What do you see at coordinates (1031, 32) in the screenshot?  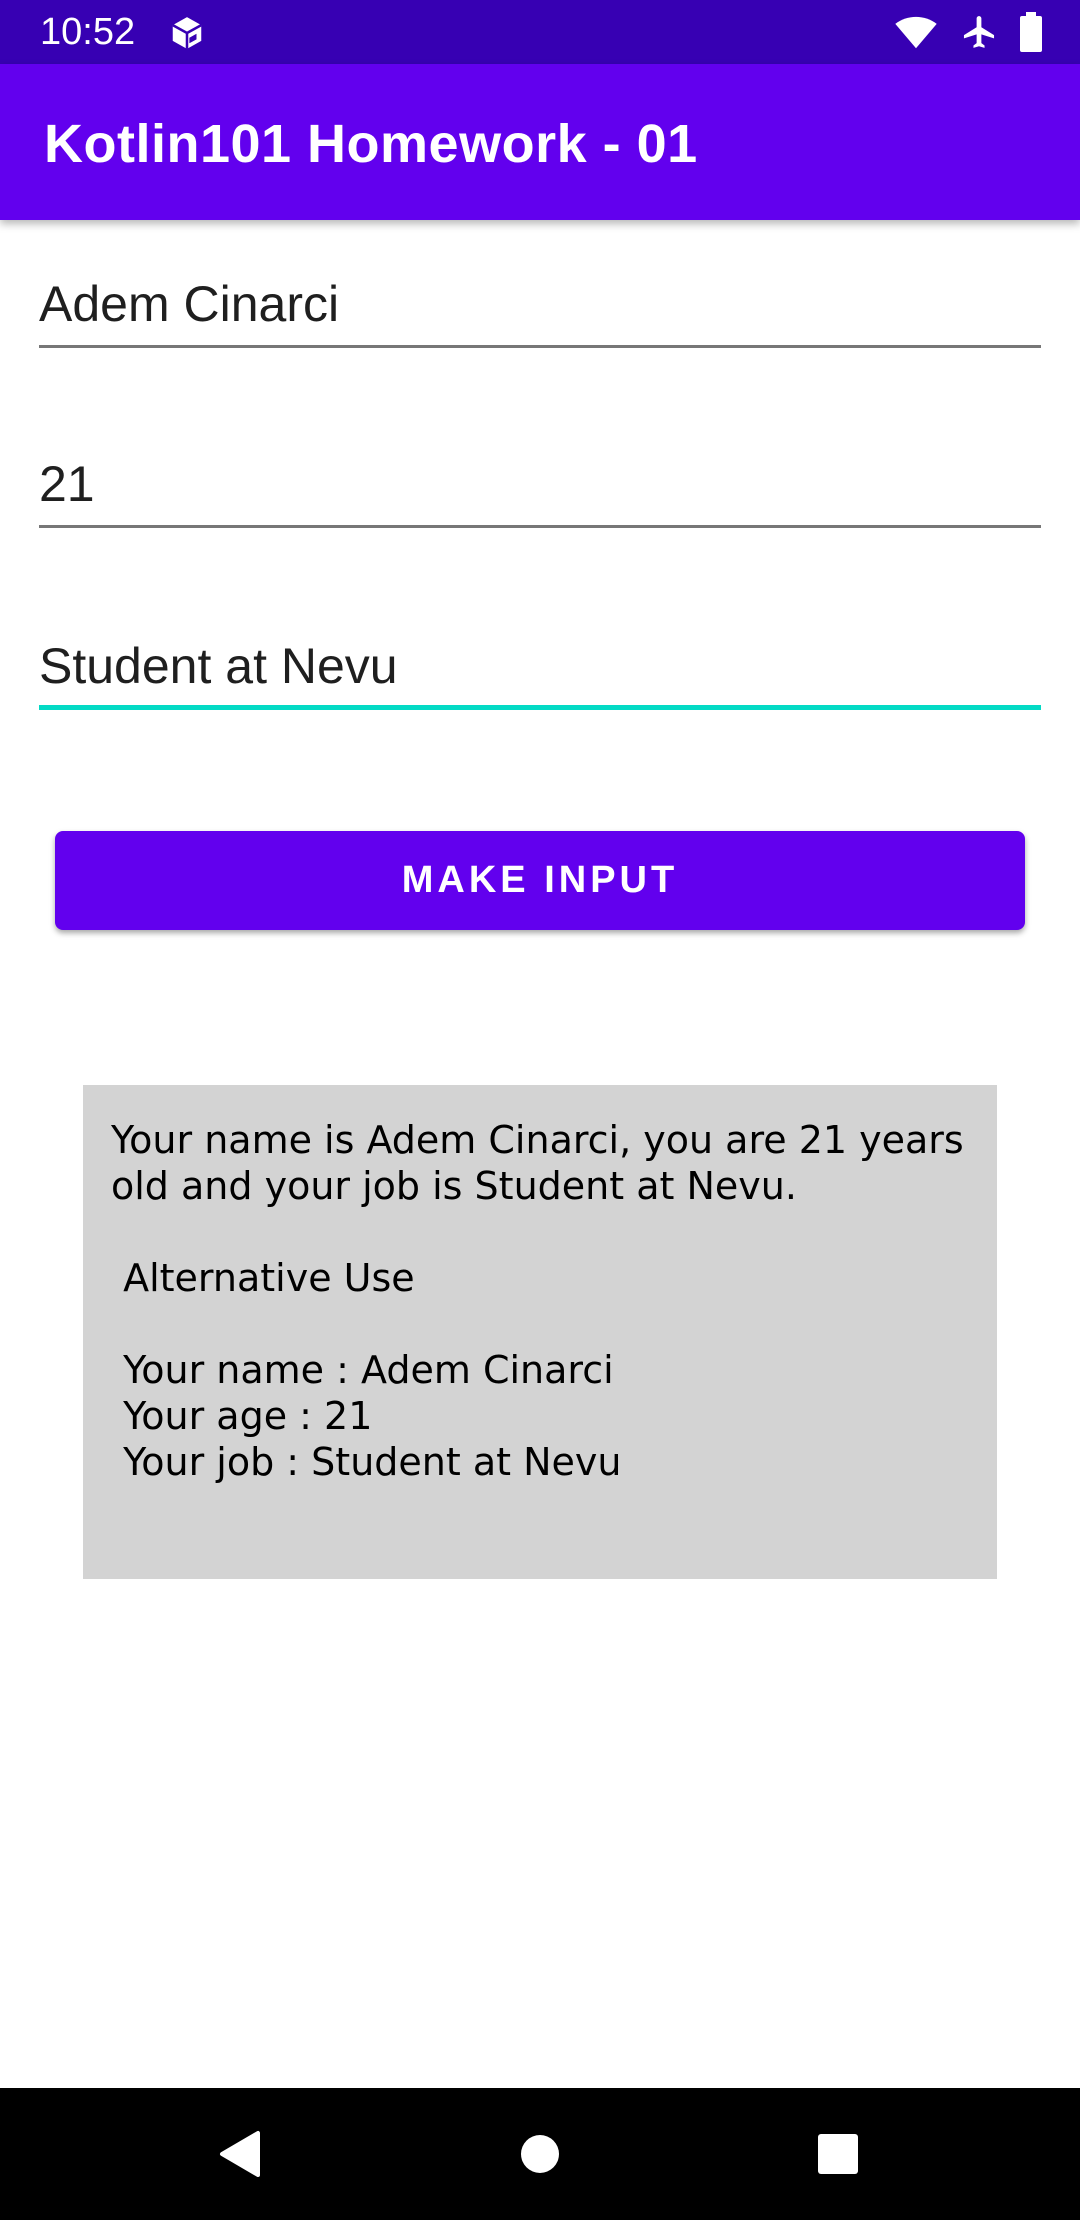 I see `battery-icon` at bounding box center [1031, 32].